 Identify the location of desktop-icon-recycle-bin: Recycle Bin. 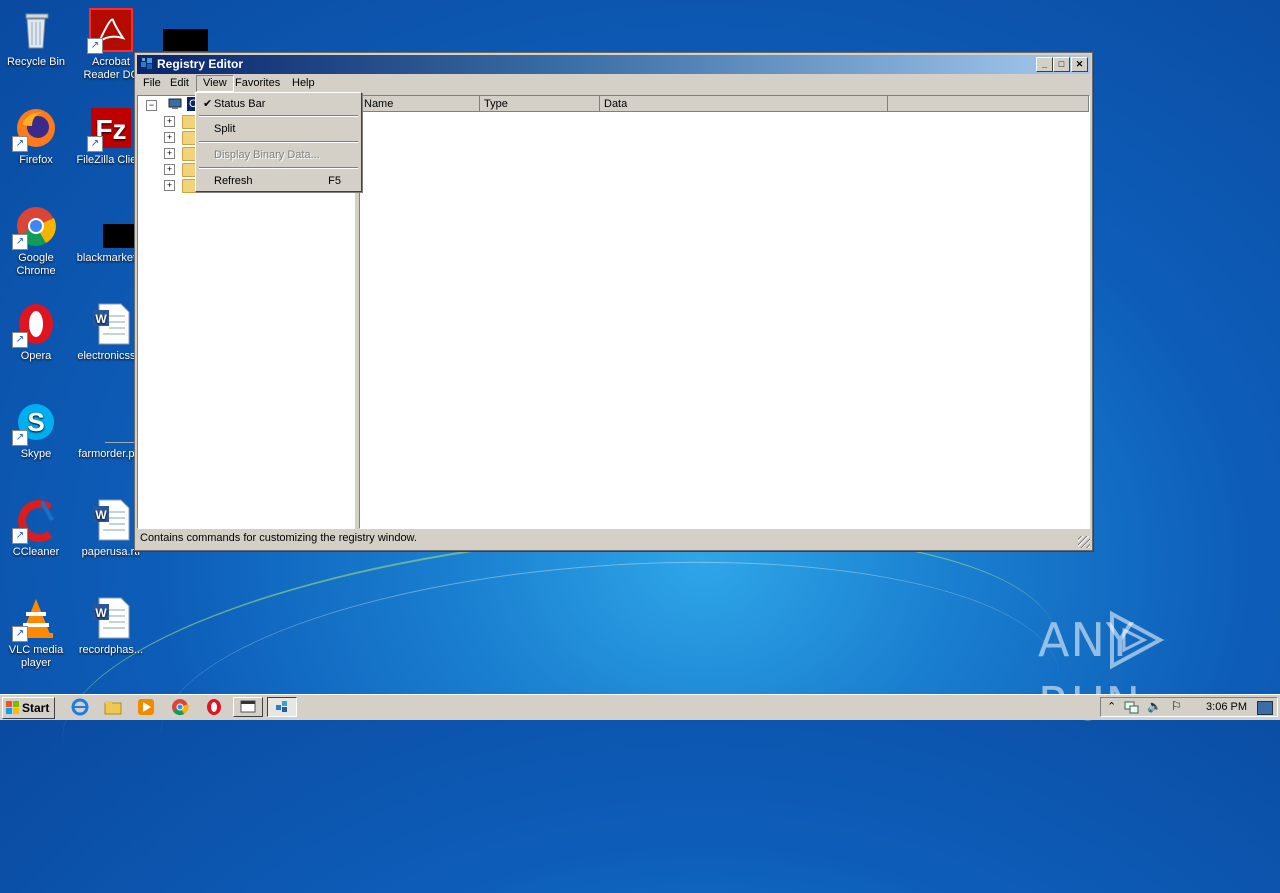
(37, 38).